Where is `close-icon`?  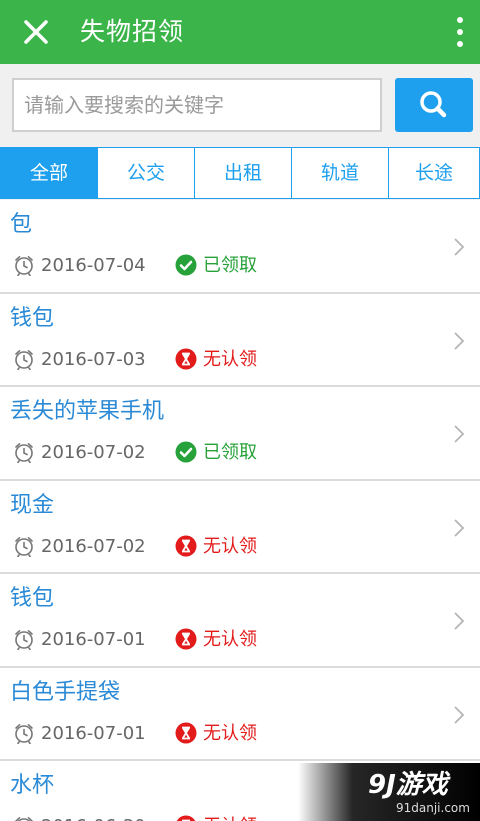
close-icon is located at coordinates (36, 32).